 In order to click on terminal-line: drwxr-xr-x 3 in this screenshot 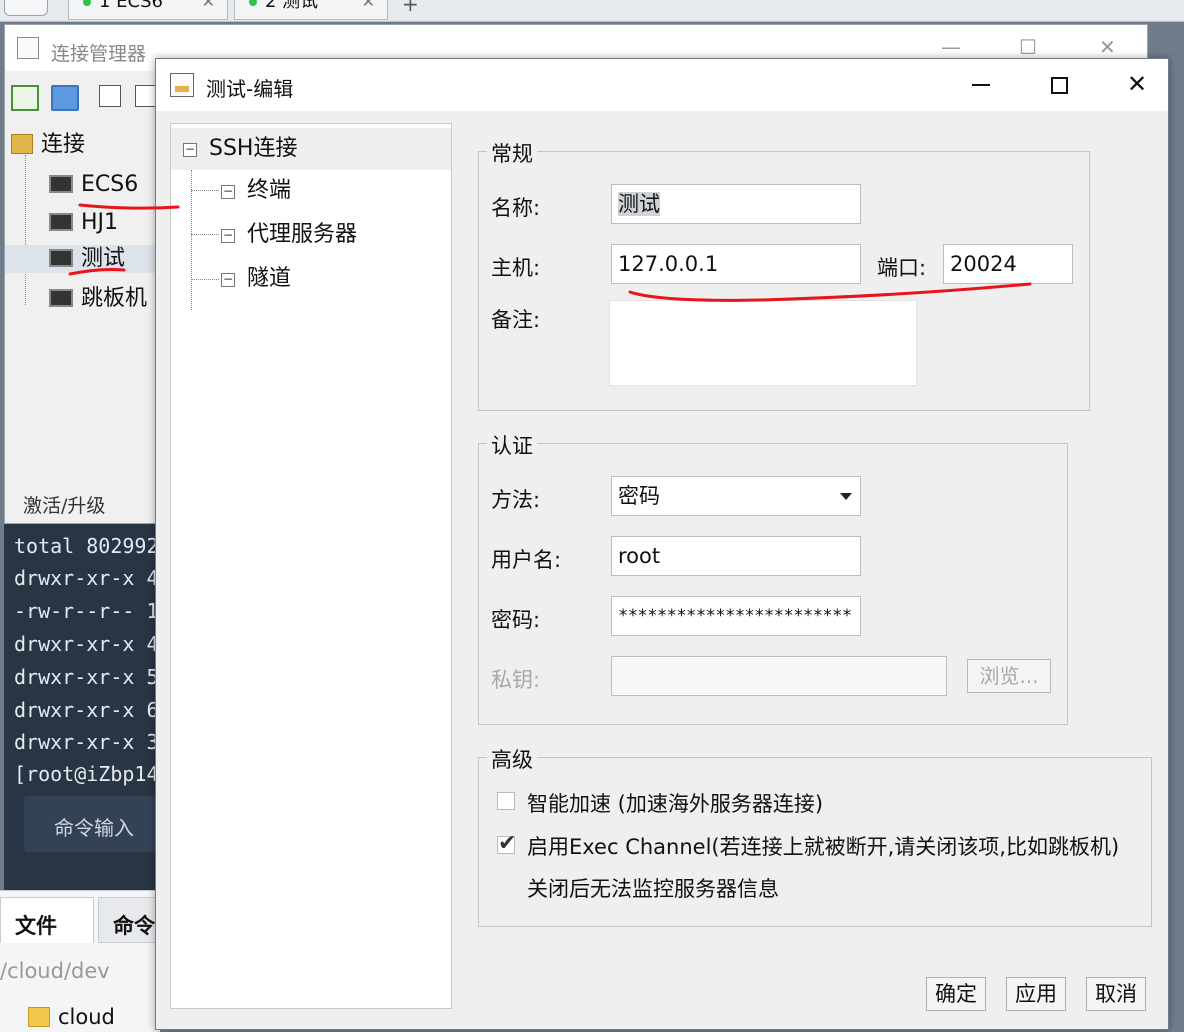, I will do `click(86, 742)`.